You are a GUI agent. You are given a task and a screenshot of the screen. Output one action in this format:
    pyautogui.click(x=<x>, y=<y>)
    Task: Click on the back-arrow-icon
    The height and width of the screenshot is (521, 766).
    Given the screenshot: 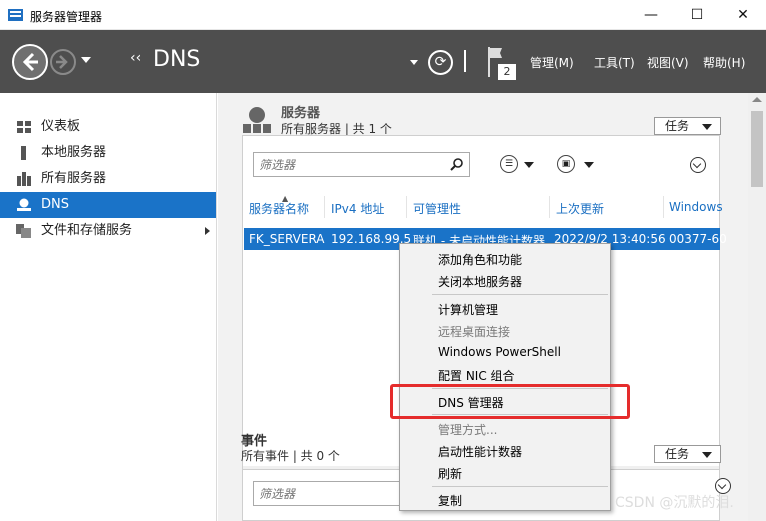 What is the action you would take?
    pyautogui.click(x=30, y=62)
    